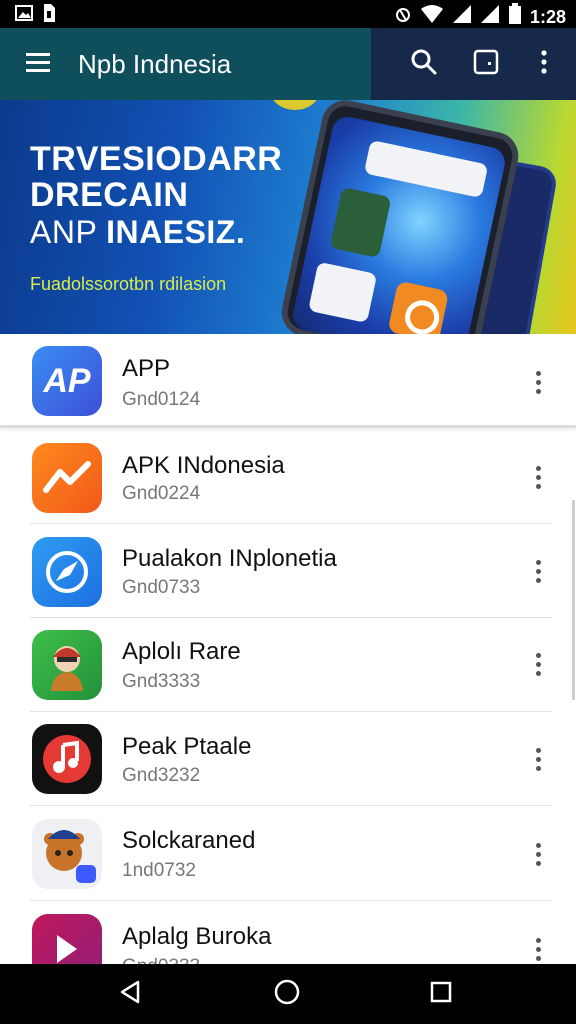  What do you see at coordinates (68, 232) in the screenshot?
I see `banner-line3-prefix: ANP` at bounding box center [68, 232].